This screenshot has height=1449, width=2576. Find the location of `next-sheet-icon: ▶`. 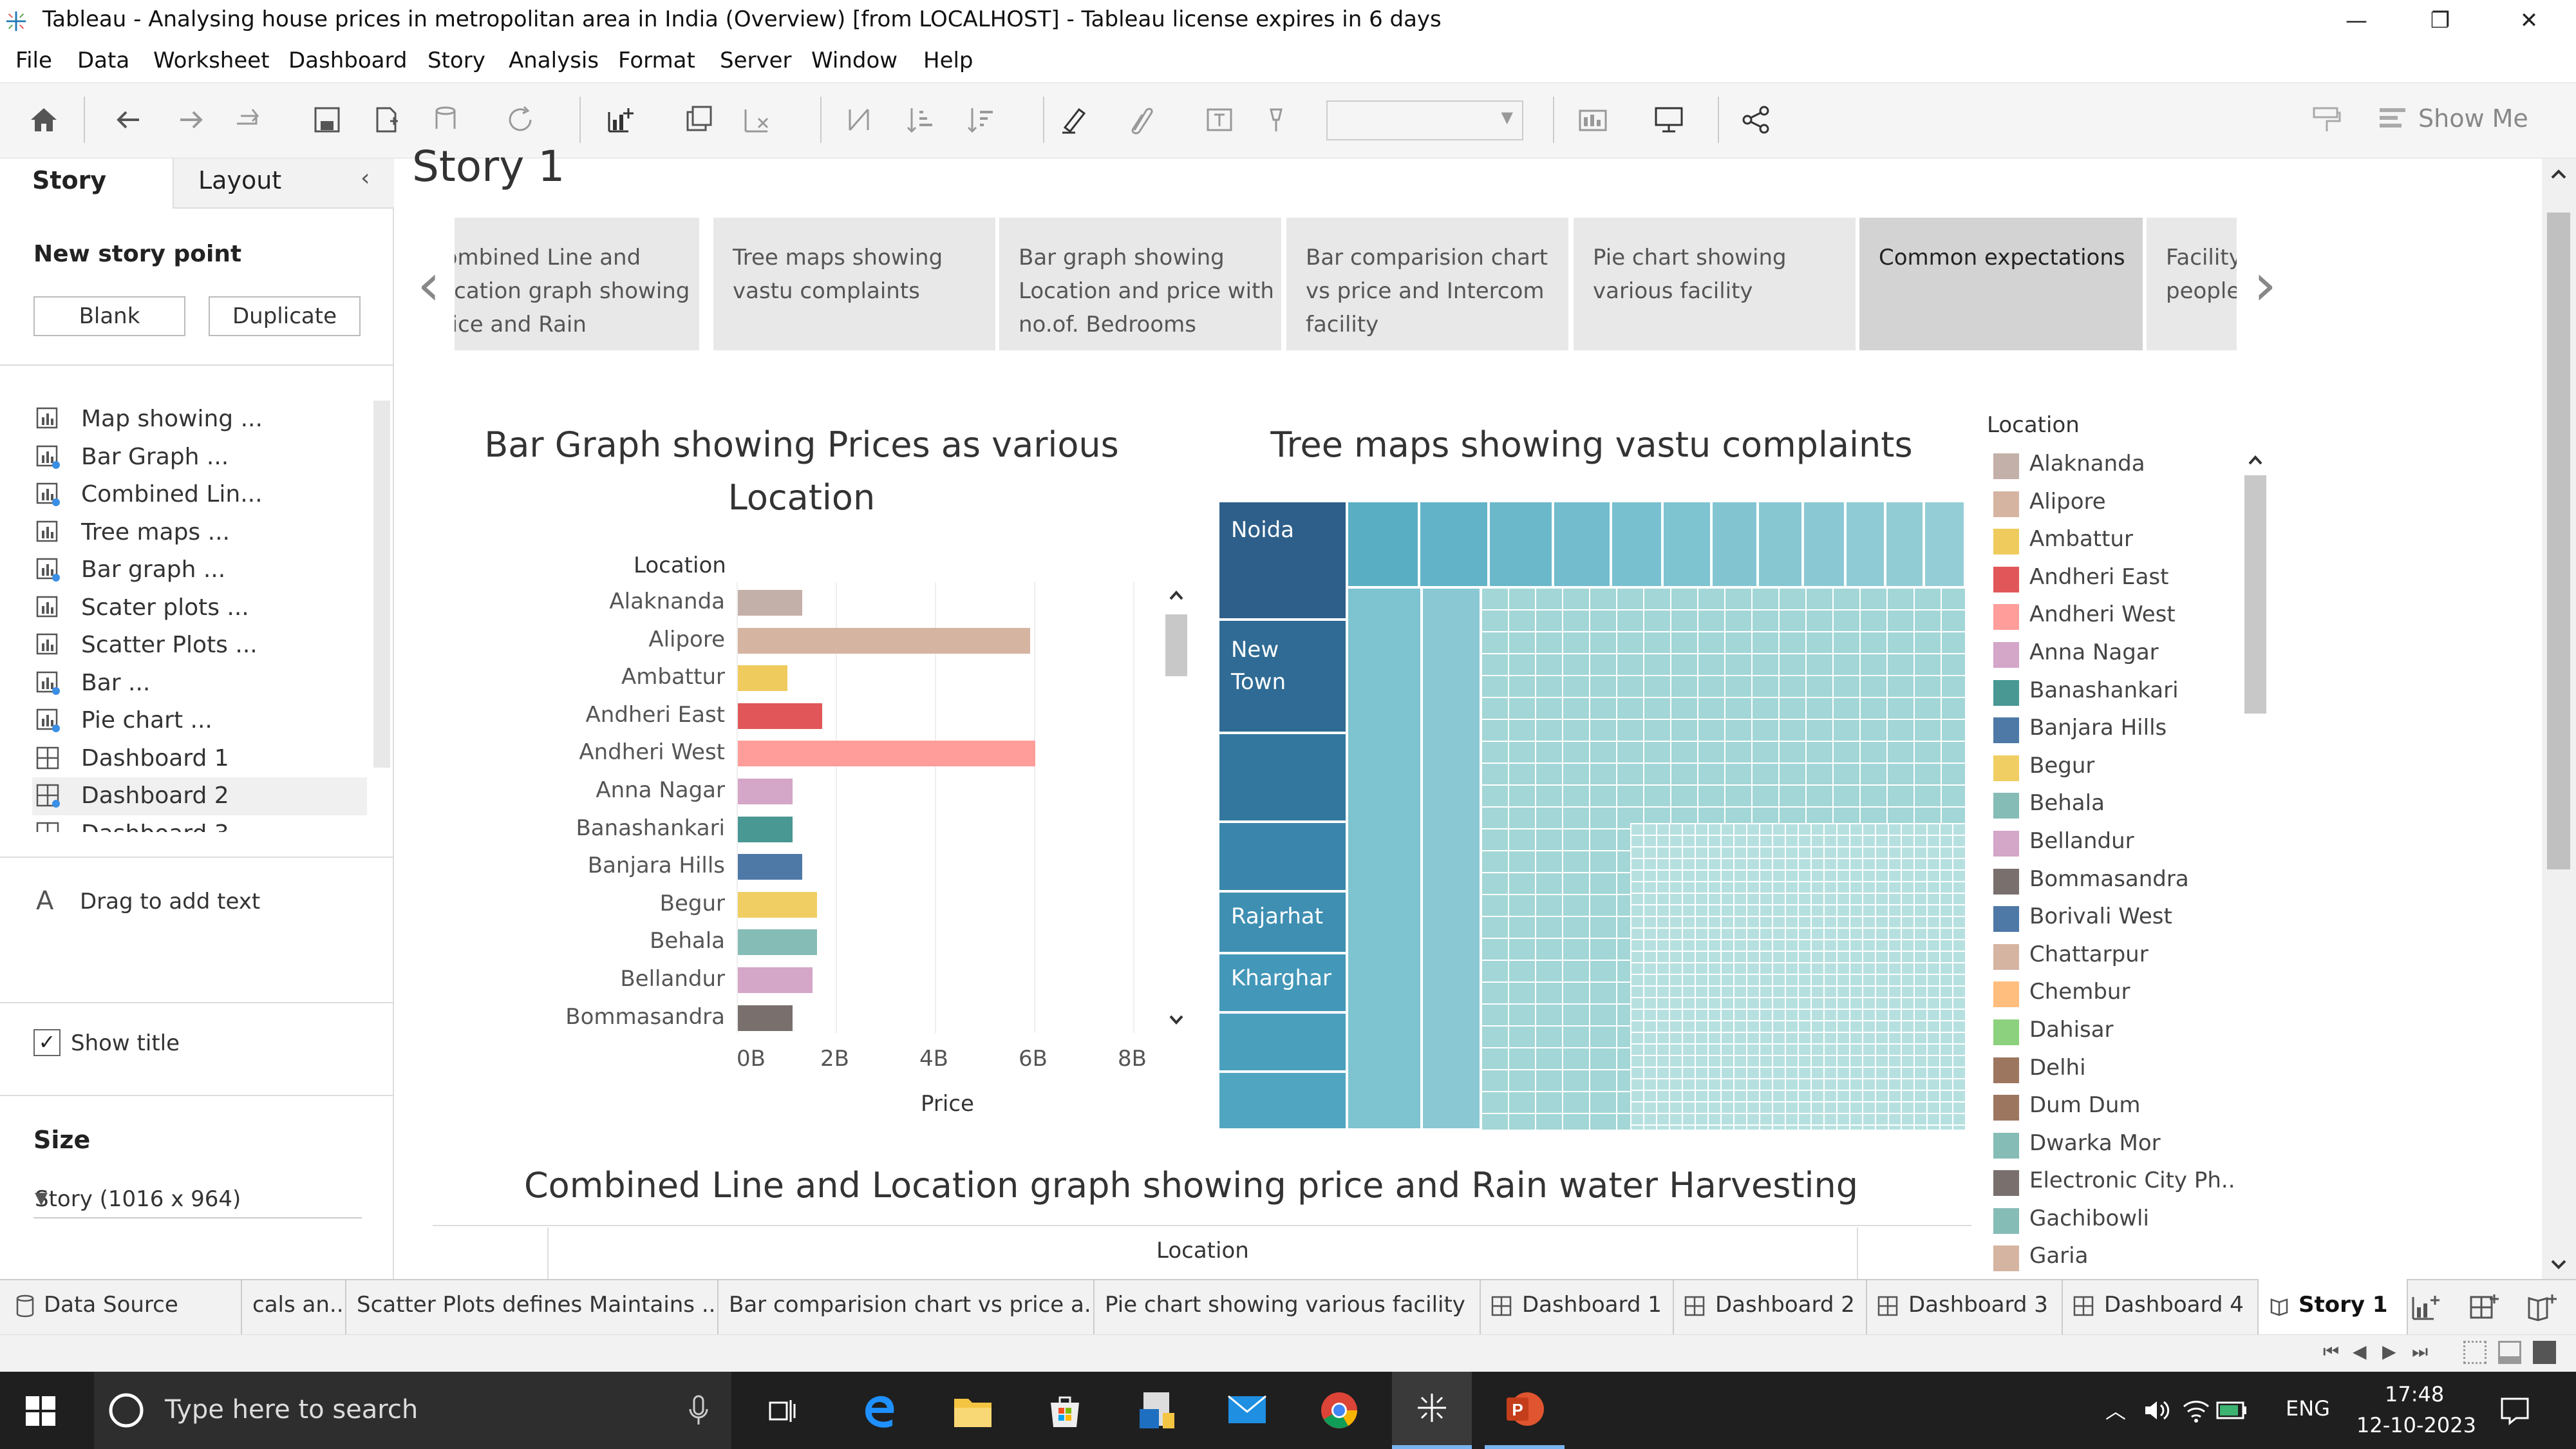

next-sheet-icon: ▶ is located at coordinates (2389, 1351).